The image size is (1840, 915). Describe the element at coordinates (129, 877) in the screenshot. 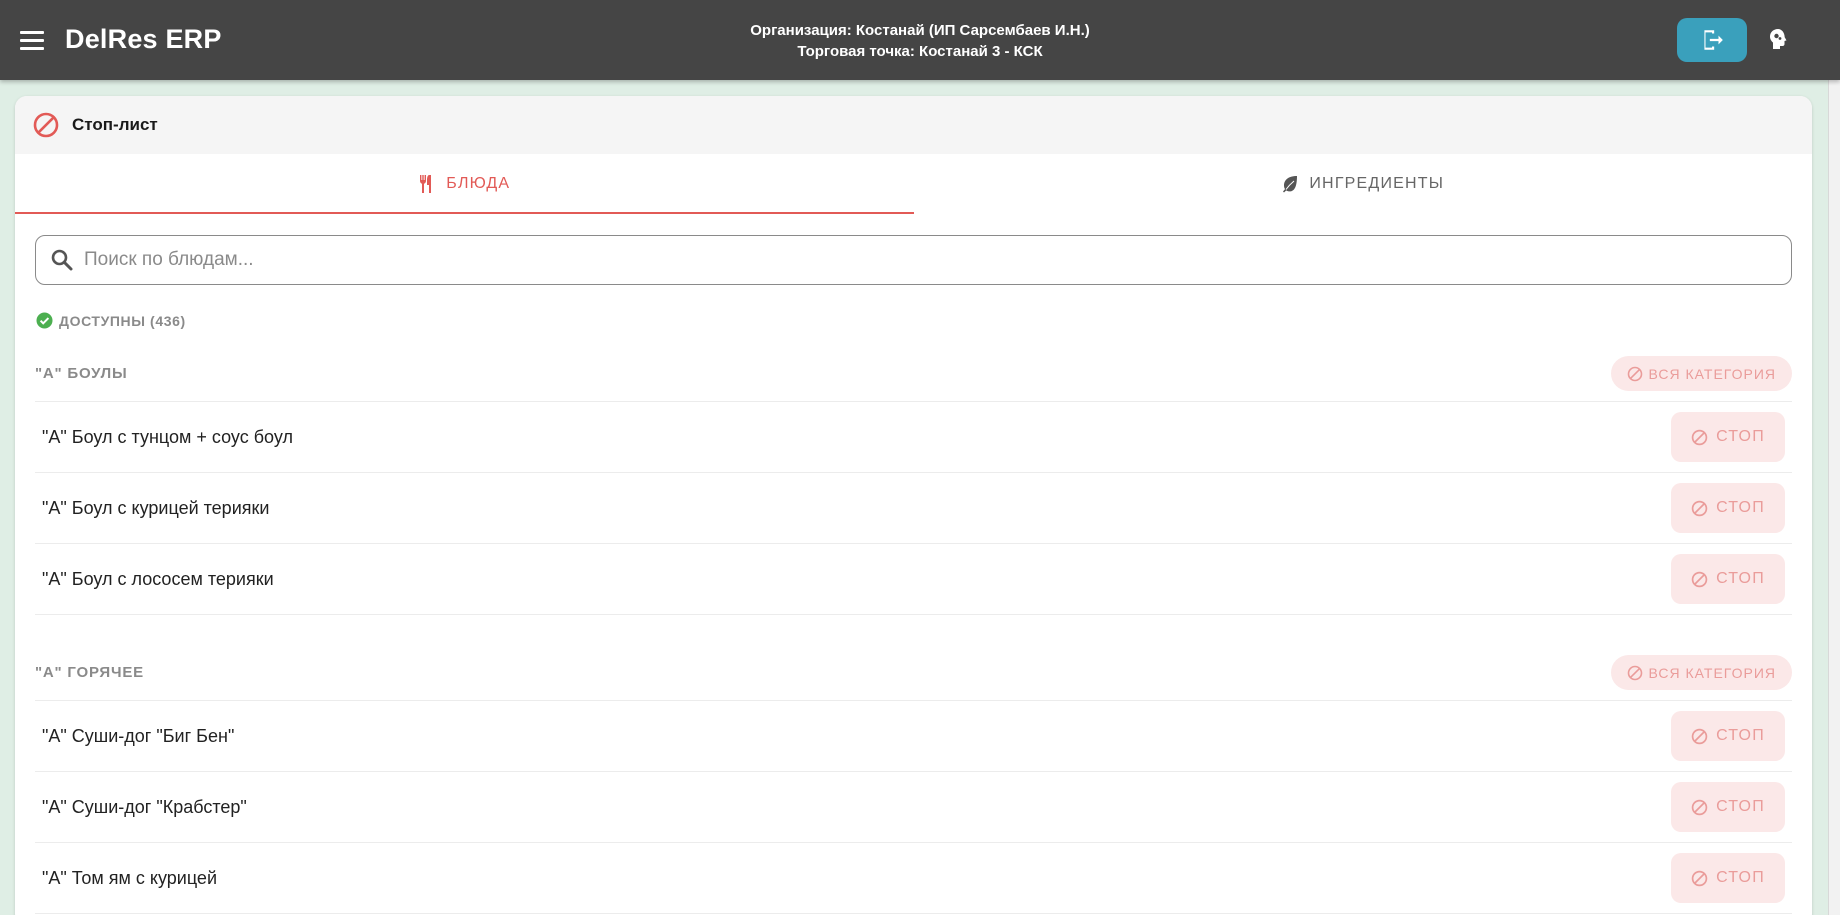

I see `dish-name: "А" Том ям с курицей` at that location.